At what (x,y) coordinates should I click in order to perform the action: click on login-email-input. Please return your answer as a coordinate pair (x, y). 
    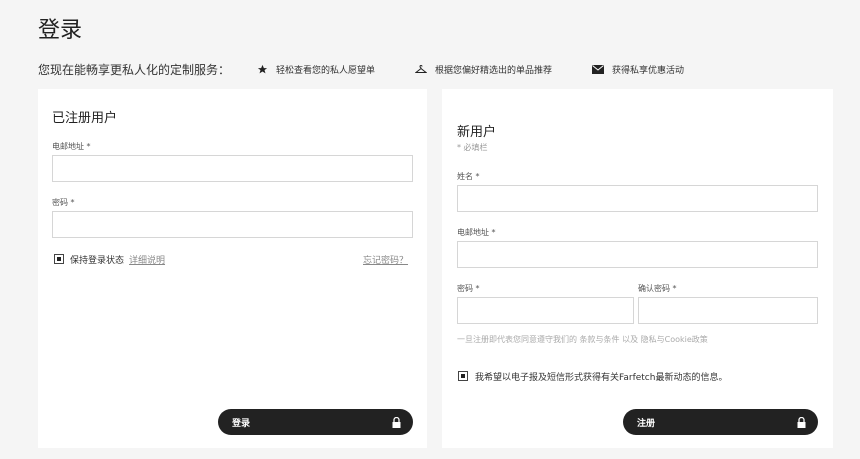
    Looking at the image, I should click on (232, 168).